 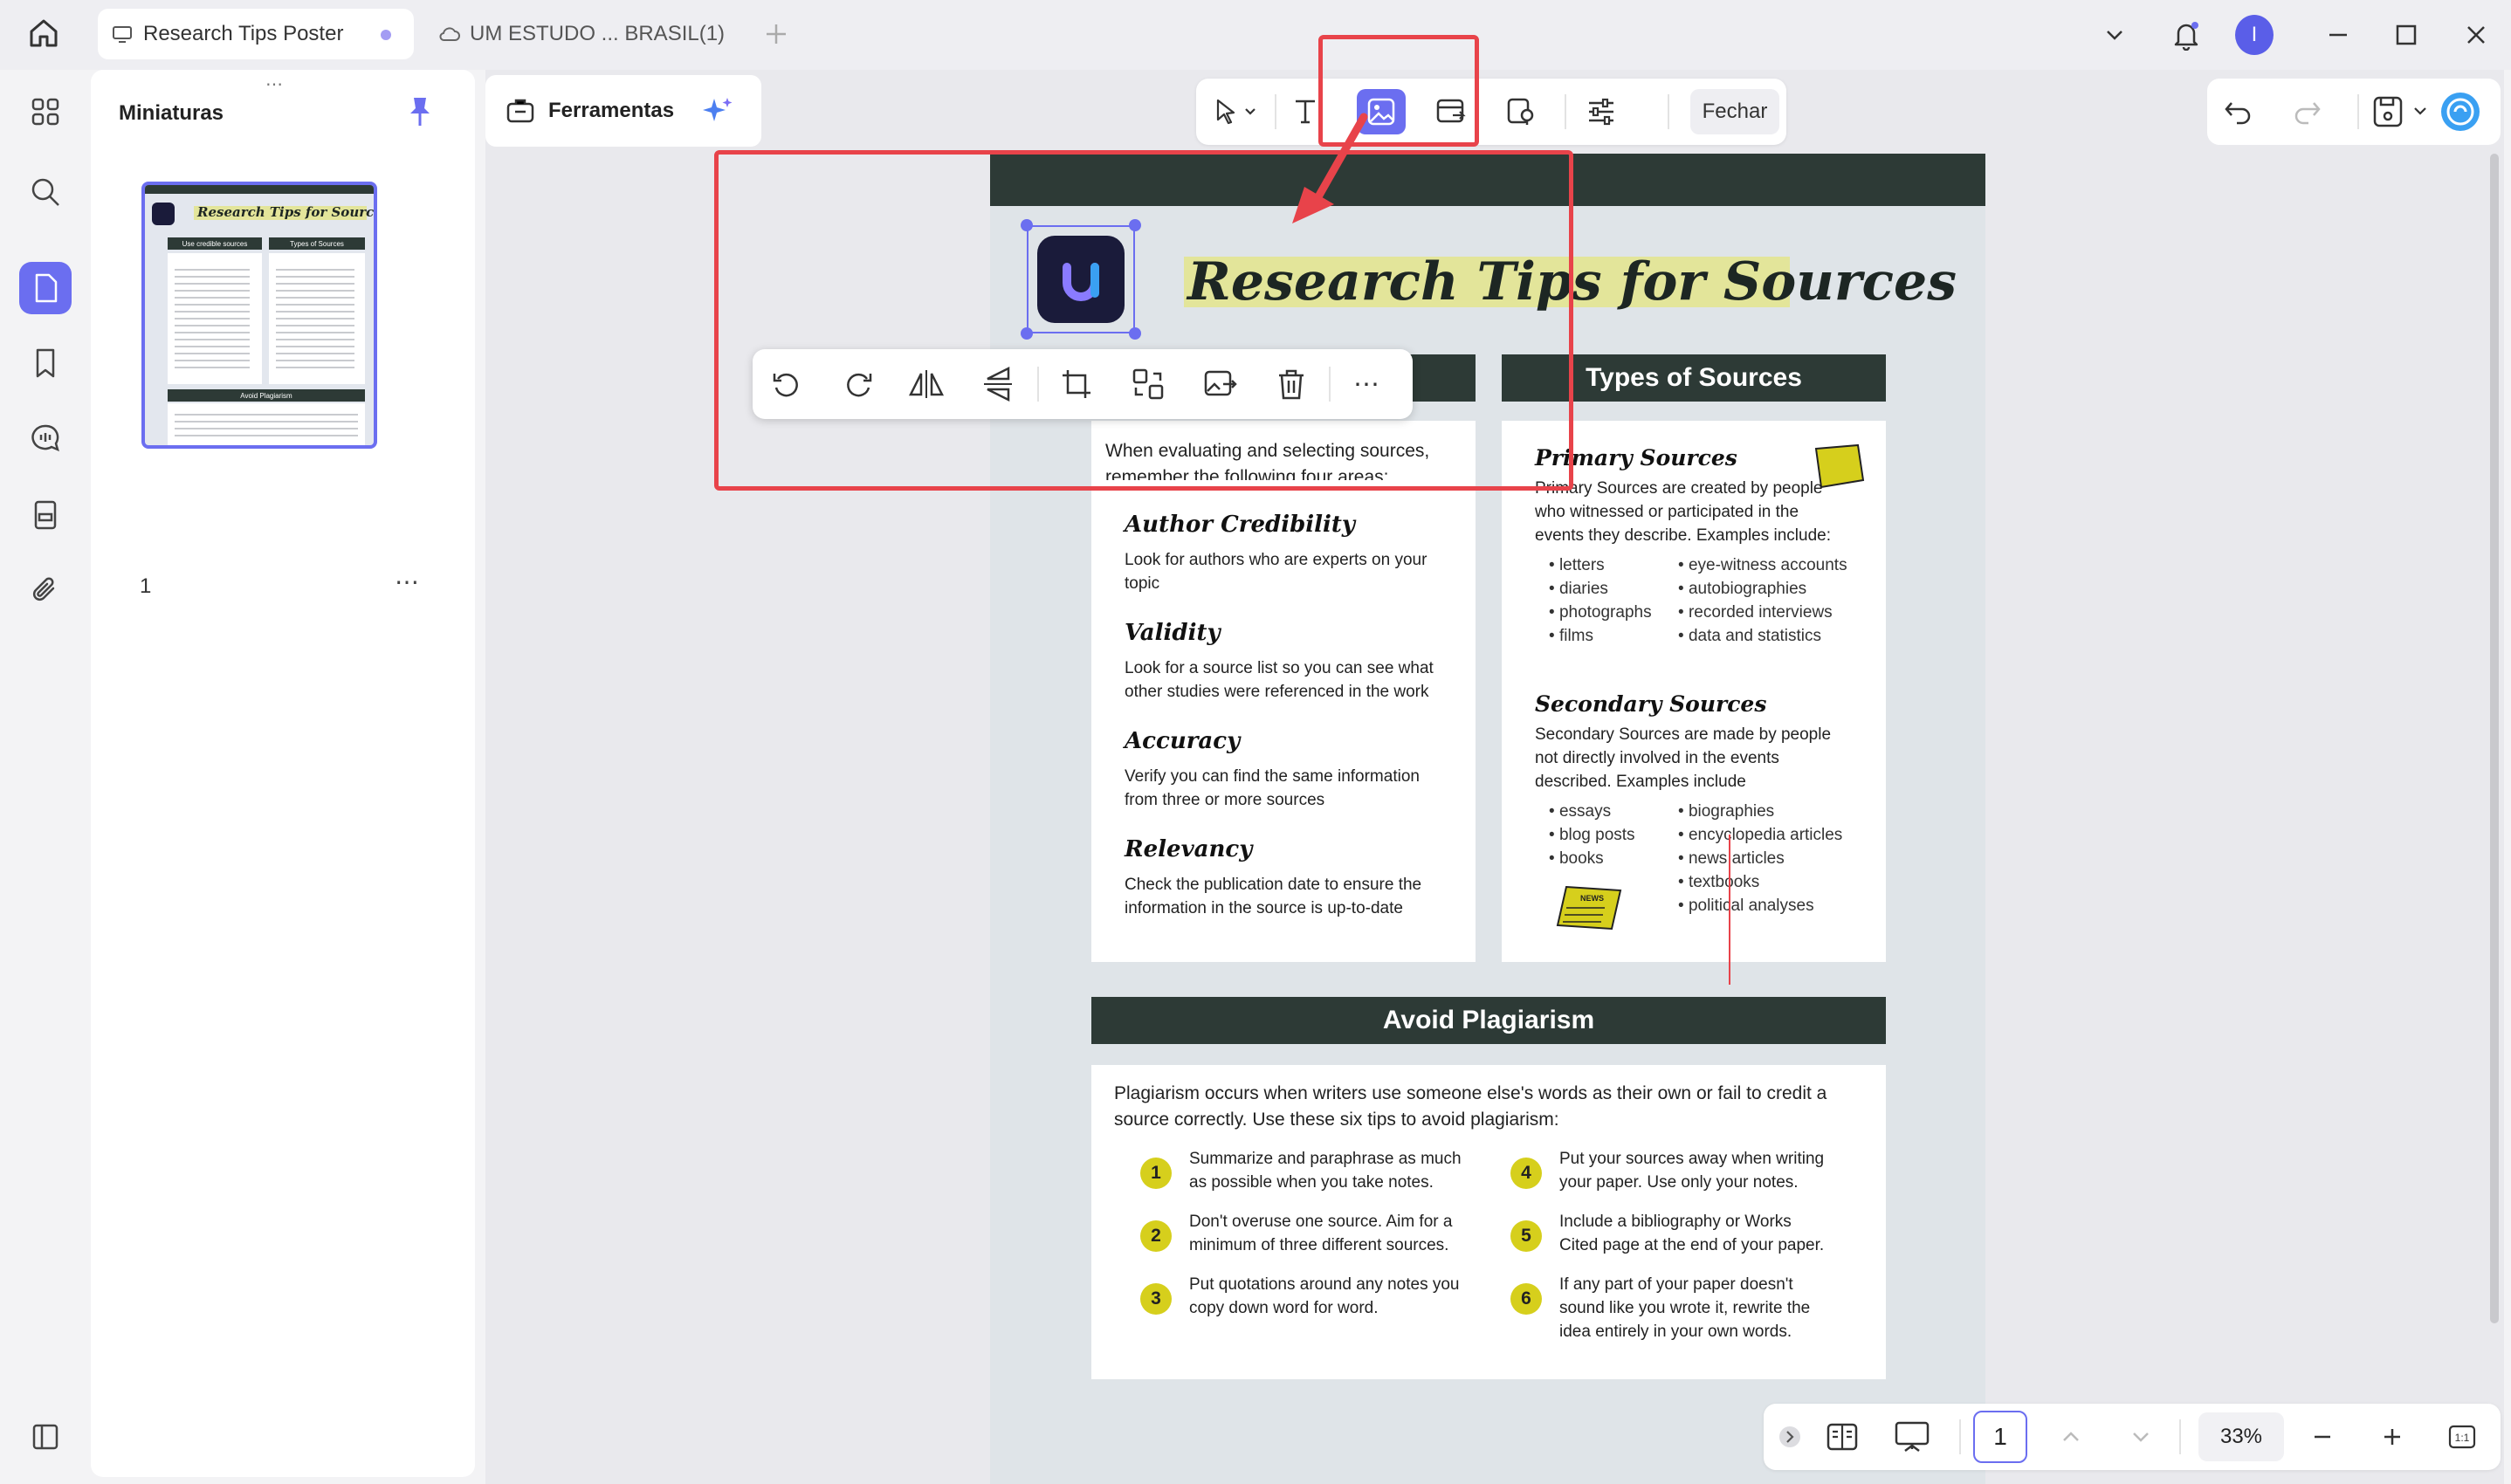 I want to click on area-title: Accuracy, so click(x=1183, y=741).